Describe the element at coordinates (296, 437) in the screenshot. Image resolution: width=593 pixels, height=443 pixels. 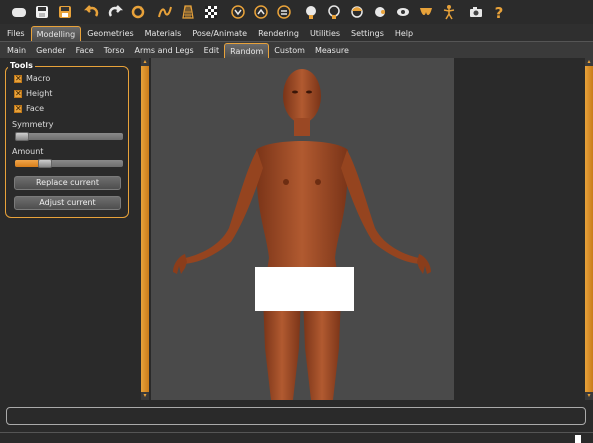
I see `bottom-bar` at that location.